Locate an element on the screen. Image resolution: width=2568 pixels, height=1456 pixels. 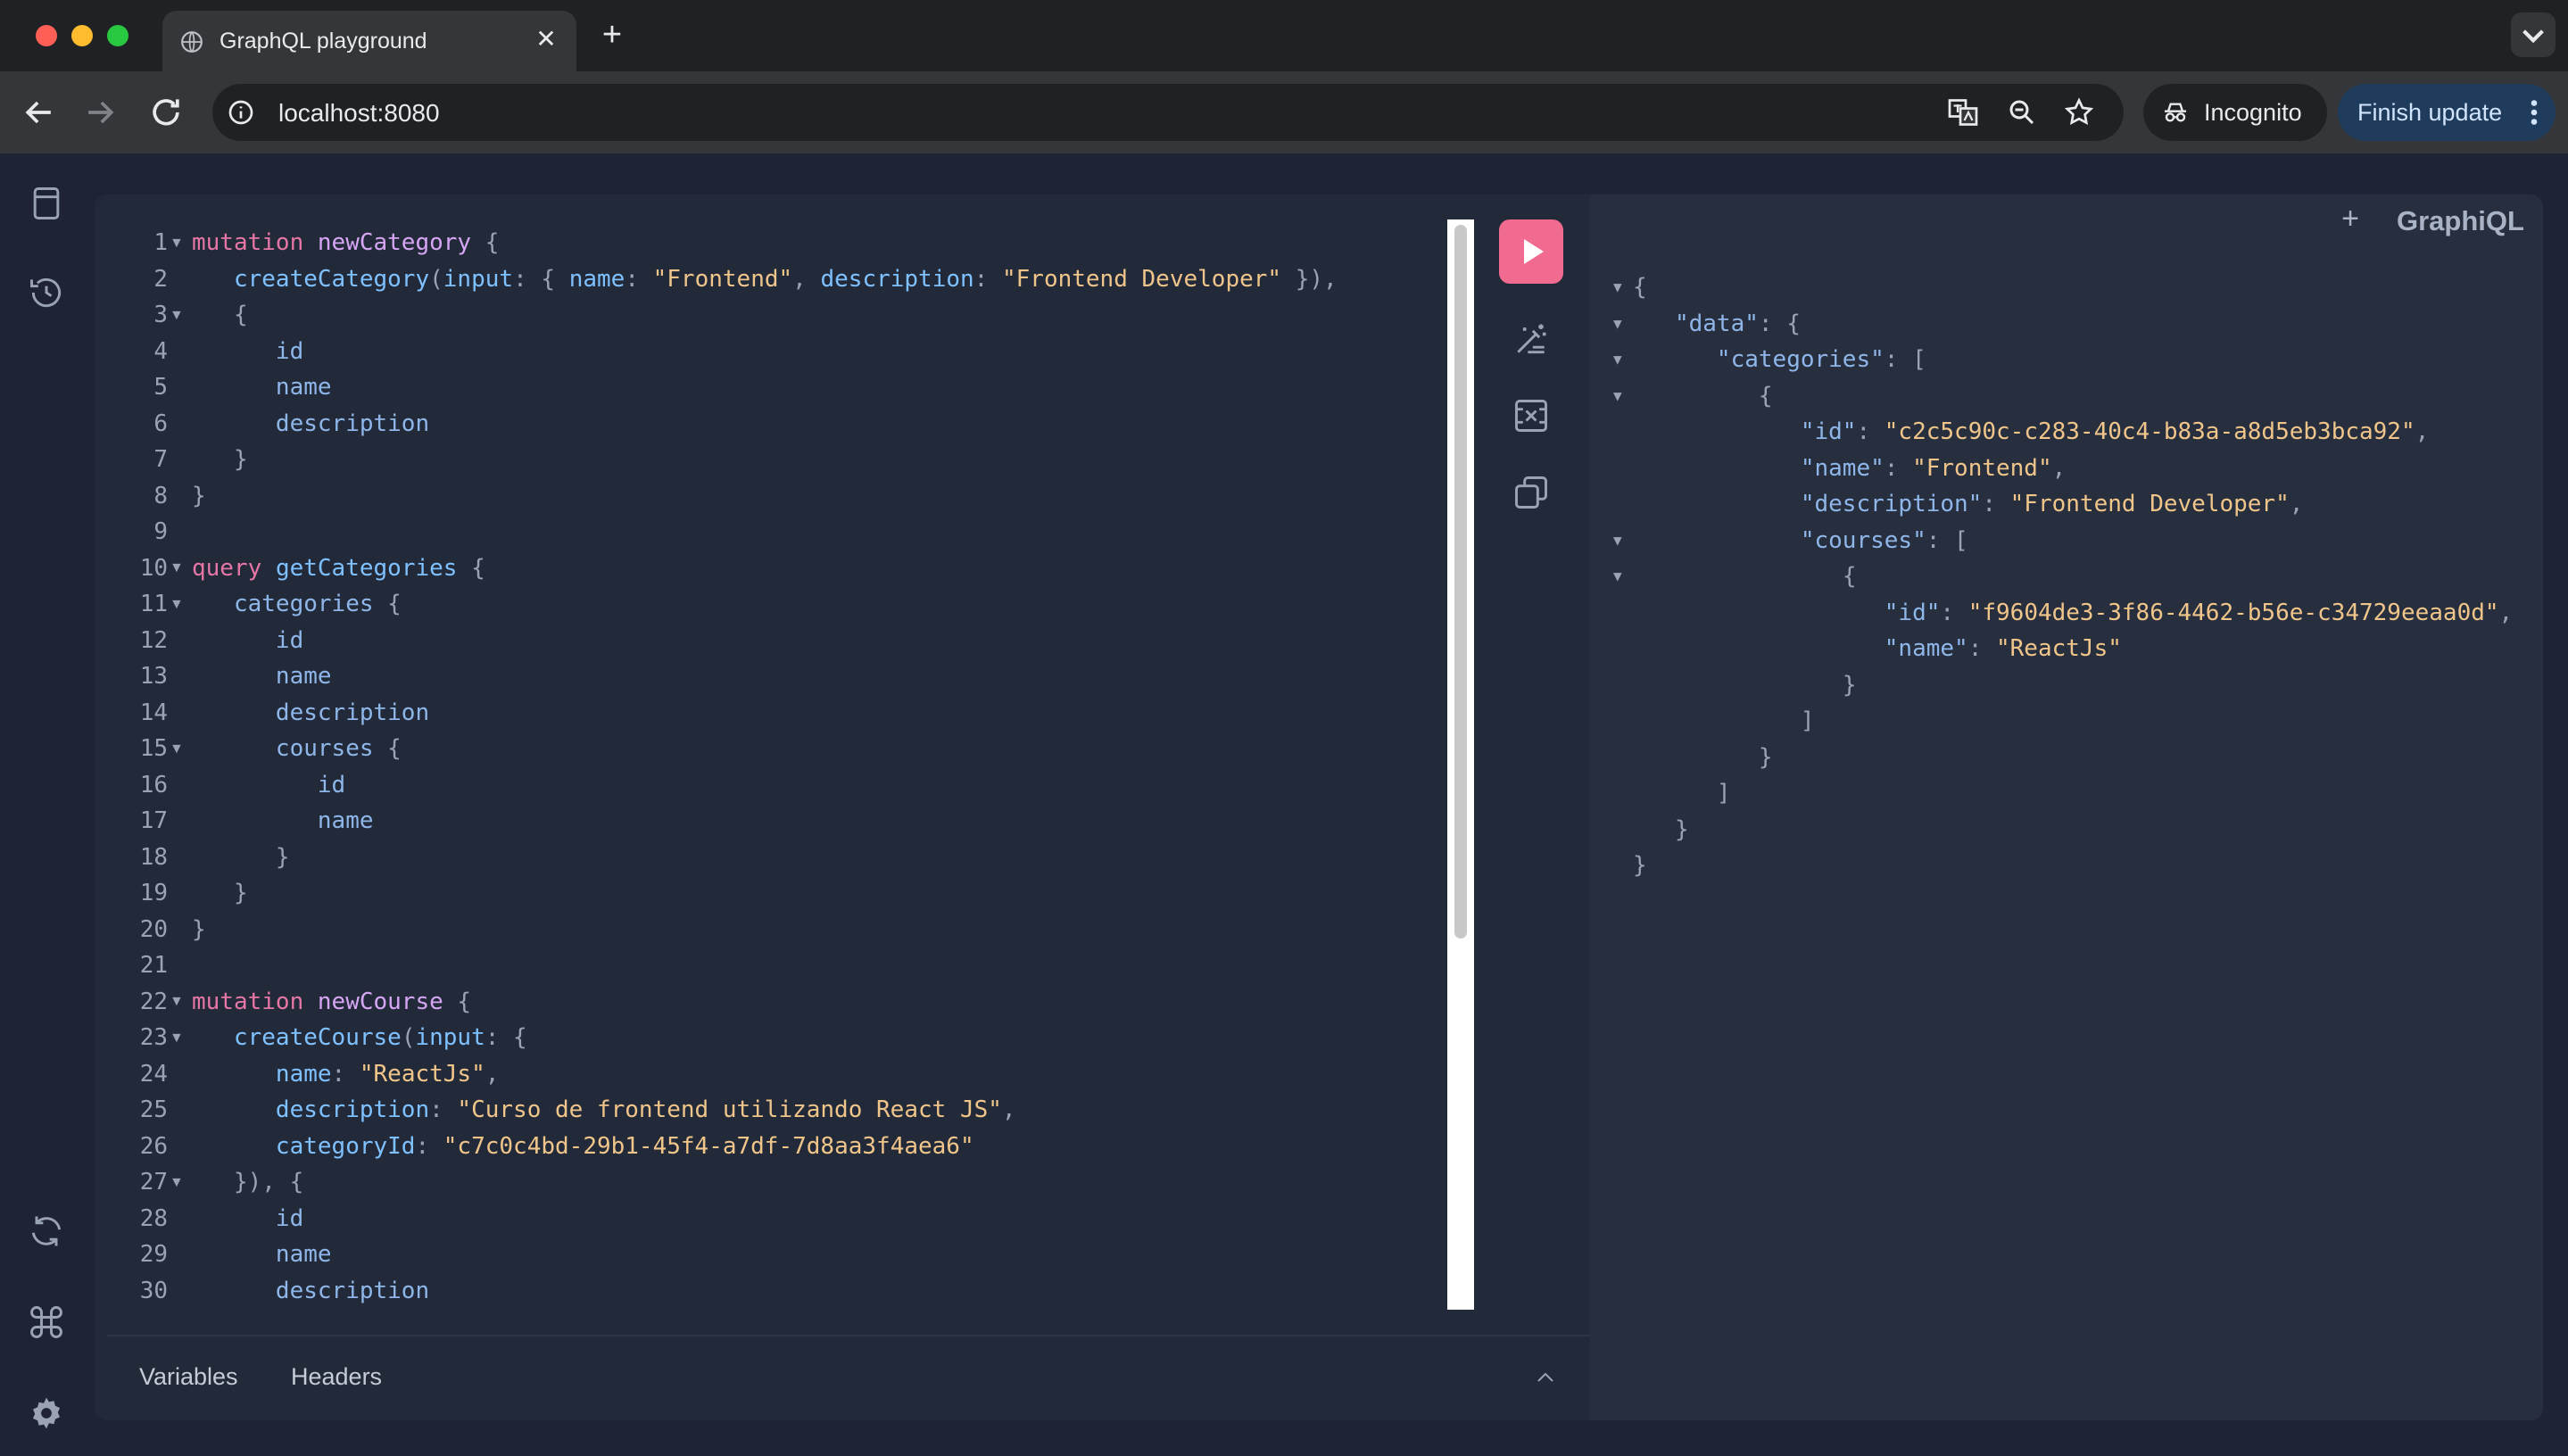
code-line: name is located at coordinates (807, 676).